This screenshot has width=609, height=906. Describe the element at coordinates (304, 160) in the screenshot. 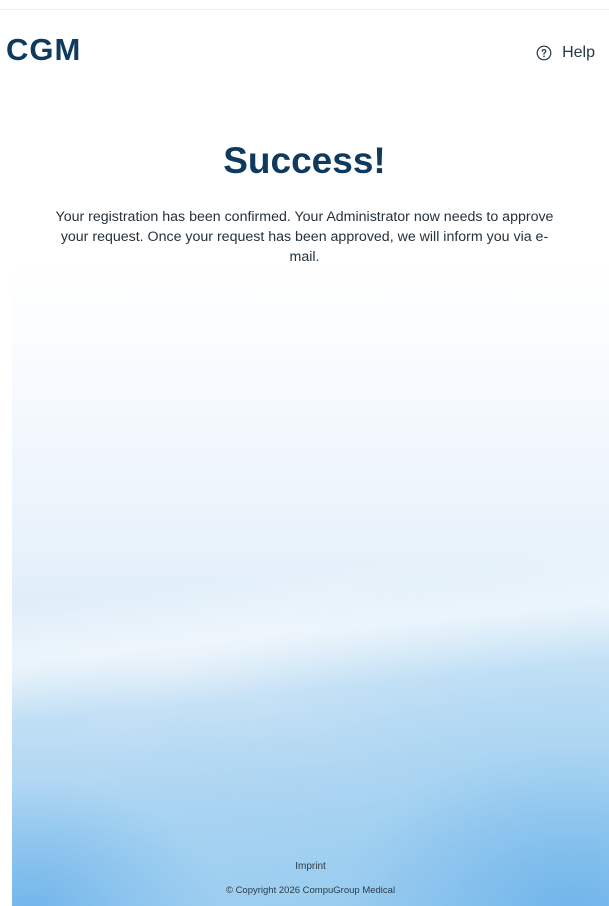

I see `page-title: Success!` at that location.